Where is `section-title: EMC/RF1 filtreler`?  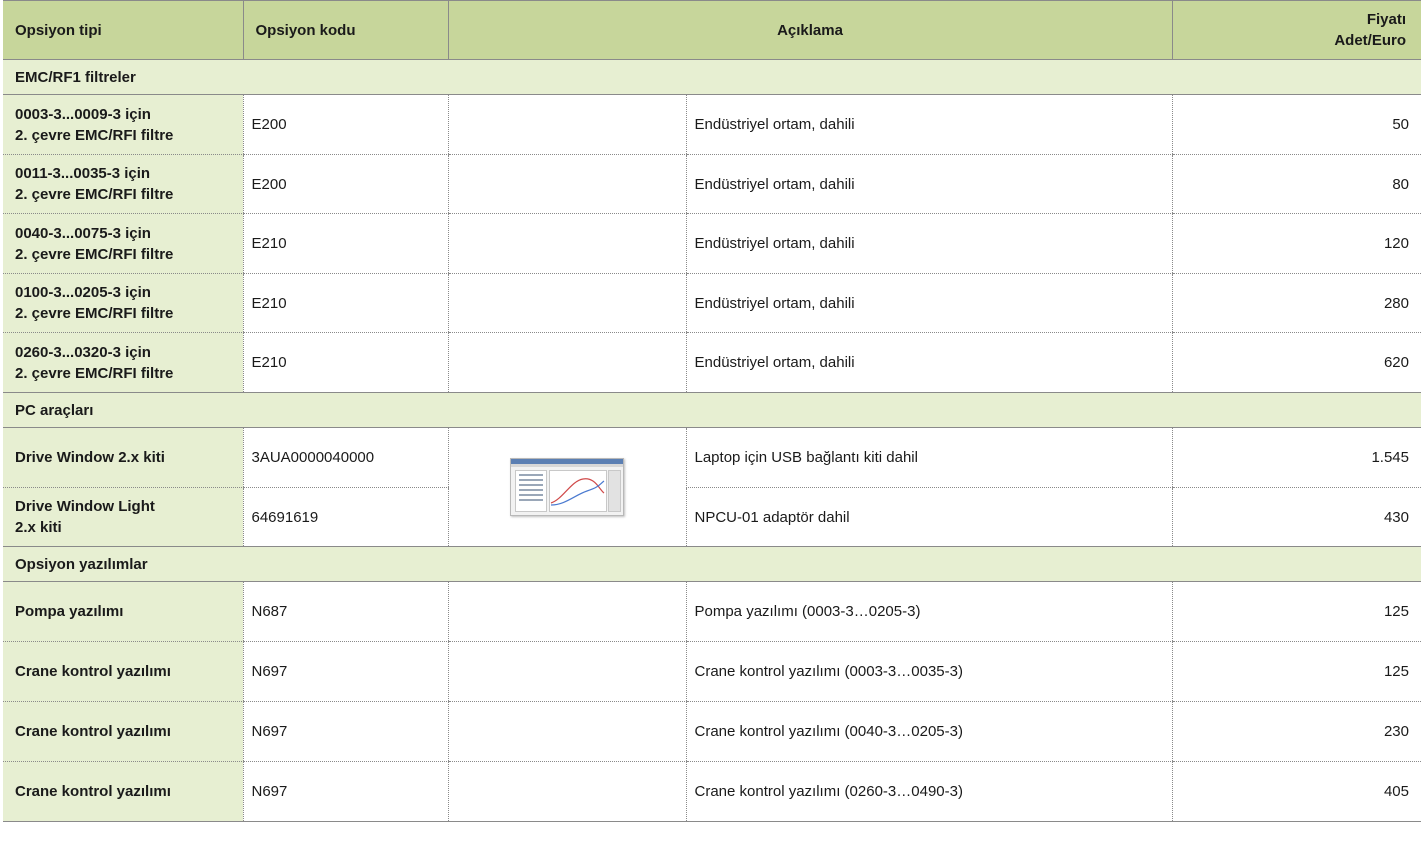 section-title: EMC/RF1 filtreler is located at coordinates (712, 77).